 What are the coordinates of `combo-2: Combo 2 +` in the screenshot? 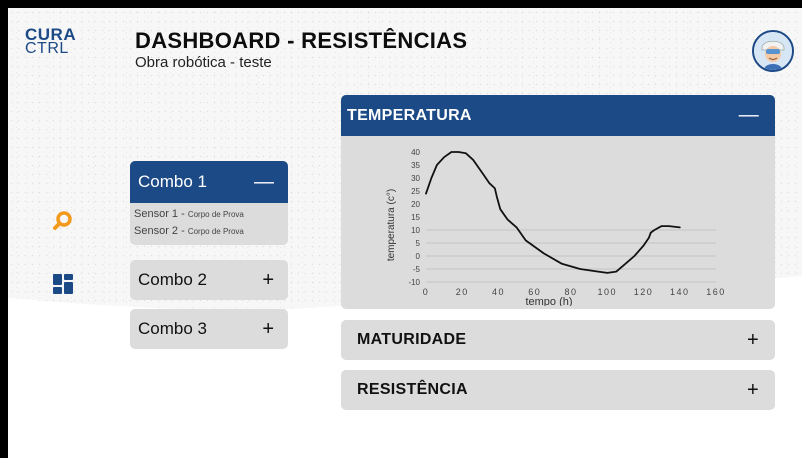 It's located at (209, 280).